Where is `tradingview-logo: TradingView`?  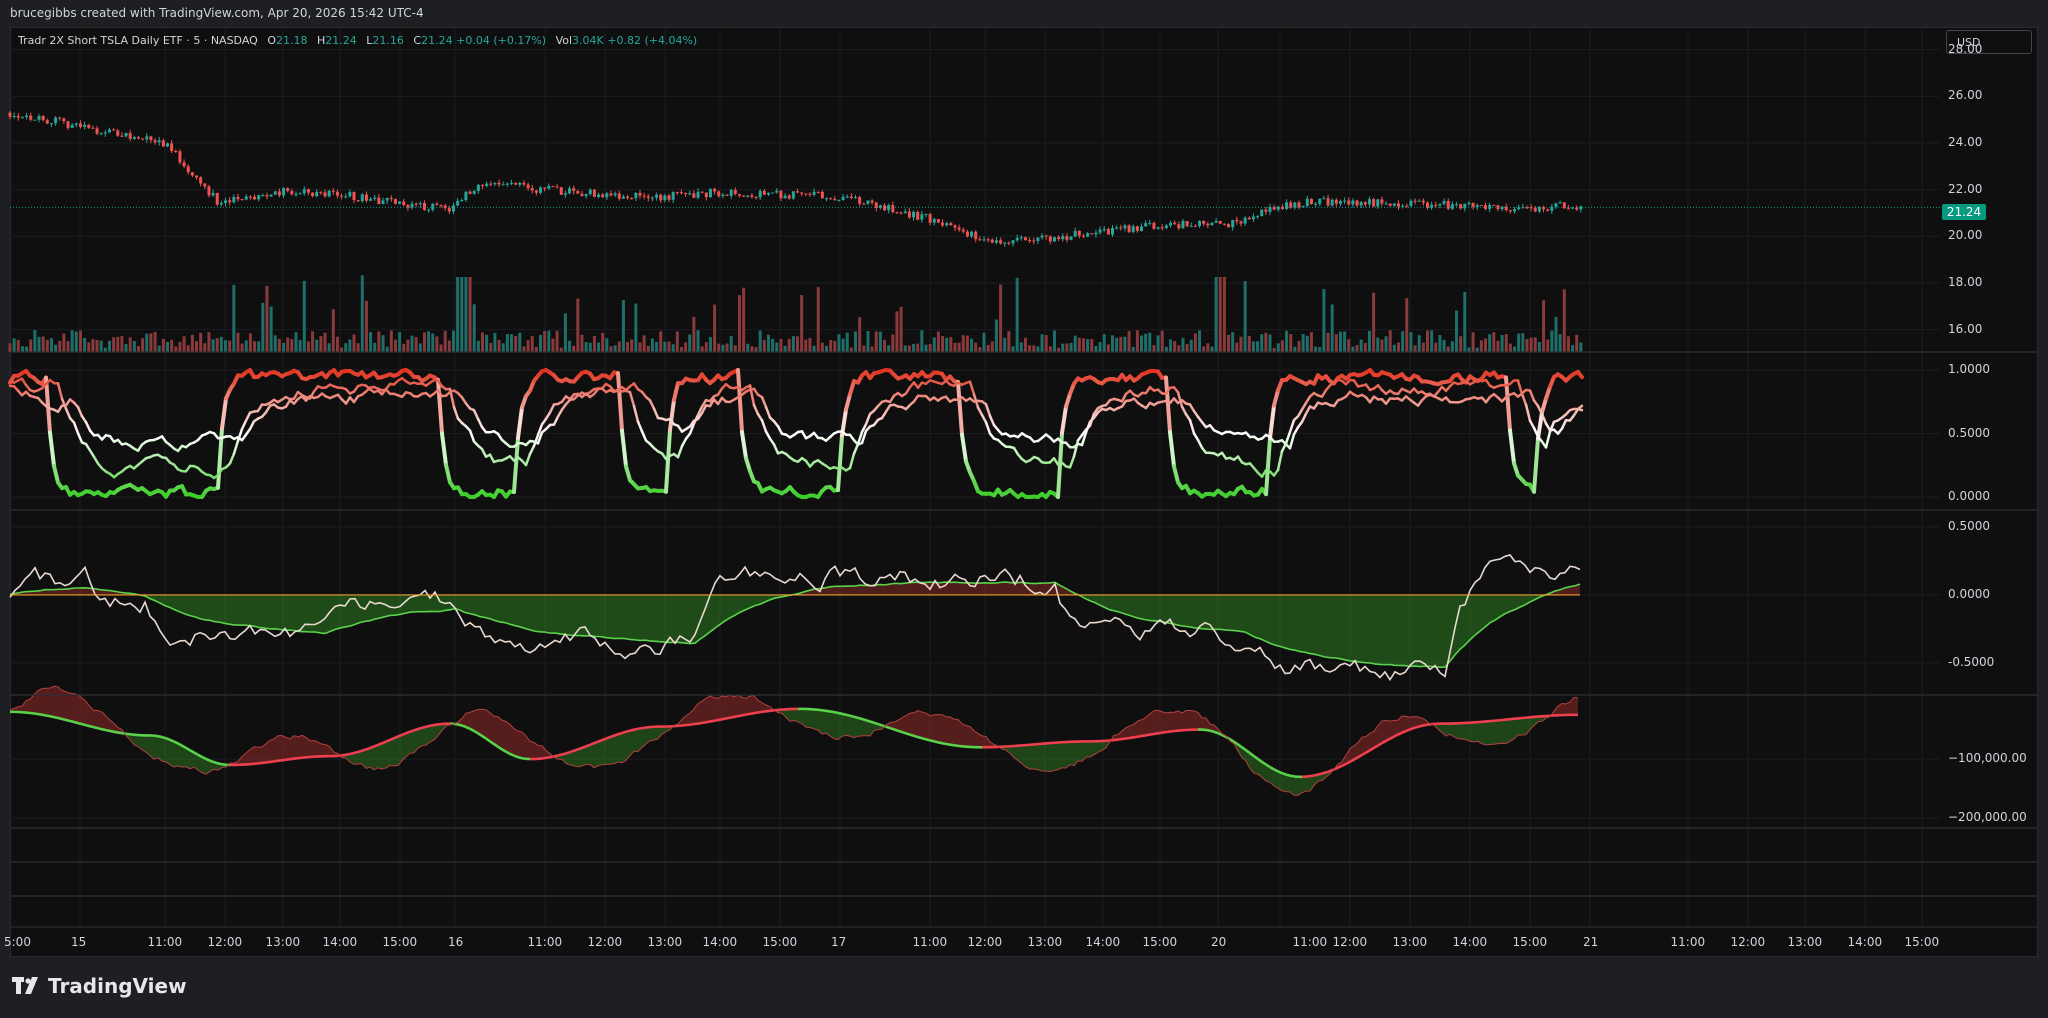
tradingview-logo: TradingView is located at coordinates (99, 986).